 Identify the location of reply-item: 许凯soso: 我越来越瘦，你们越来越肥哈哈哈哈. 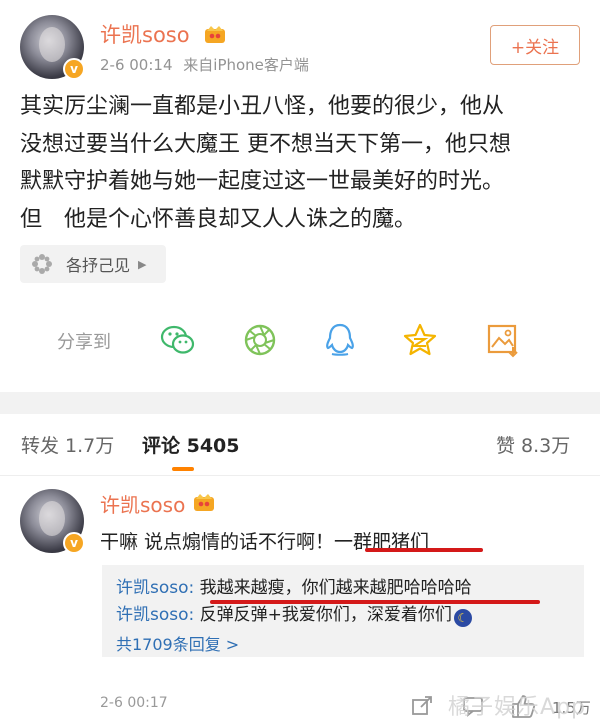
(350, 588).